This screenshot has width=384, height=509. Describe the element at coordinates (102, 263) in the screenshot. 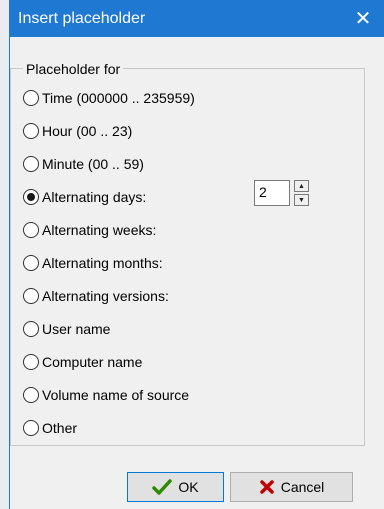

I see `option-label: Alternating months:` at that location.